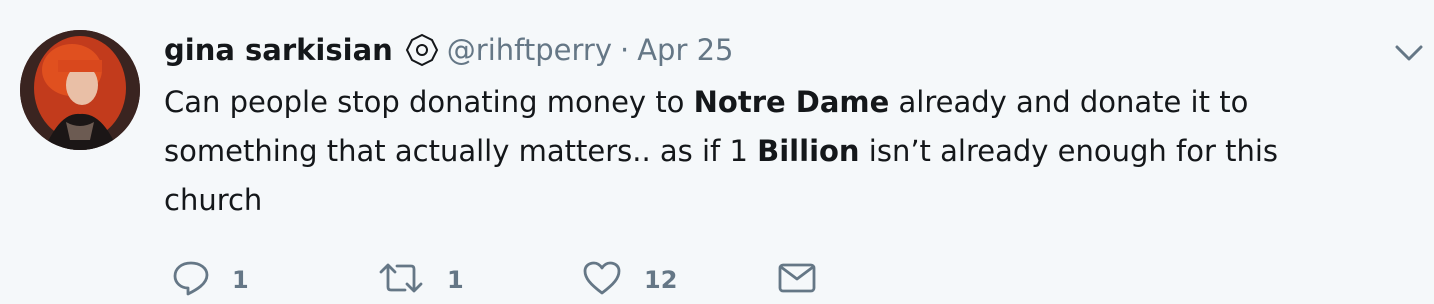 The width and height of the screenshot is (1434, 304). I want to click on tweet-header: gina sarkisian @rihftperry · Apr 25, so click(449, 50).